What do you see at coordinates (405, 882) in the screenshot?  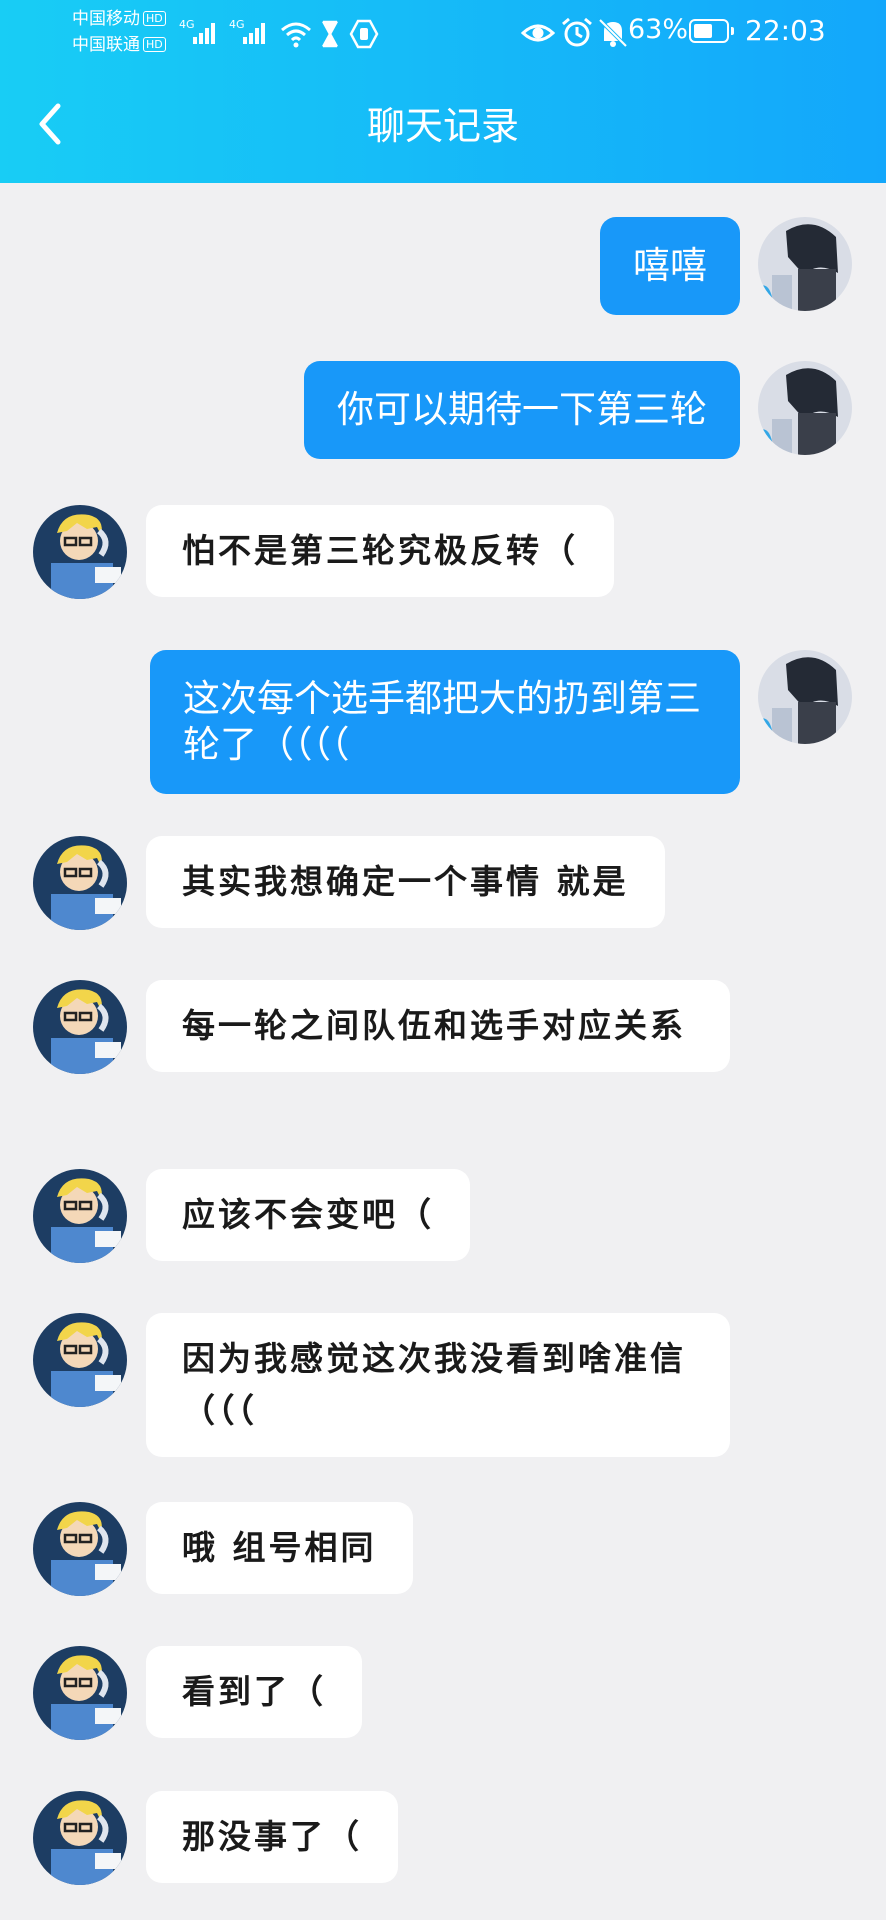 I see `contact-message-bubble: 其实我想确定一个事情 就是` at bounding box center [405, 882].